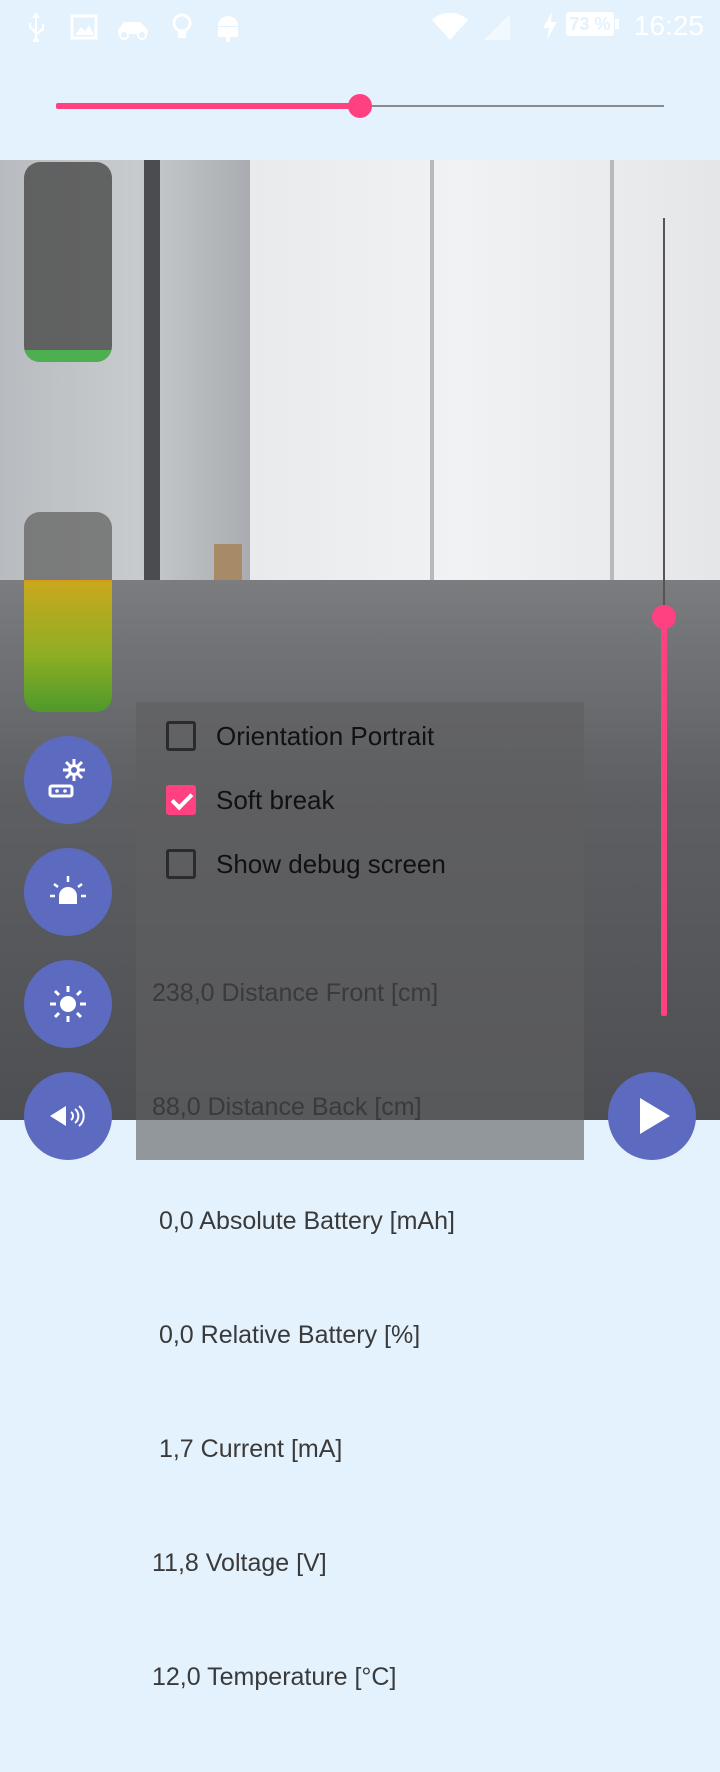 This screenshot has height=1772, width=720. What do you see at coordinates (655, 1116) in the screenshot?
I see `play-icon` at bounding box center [655, 1116].